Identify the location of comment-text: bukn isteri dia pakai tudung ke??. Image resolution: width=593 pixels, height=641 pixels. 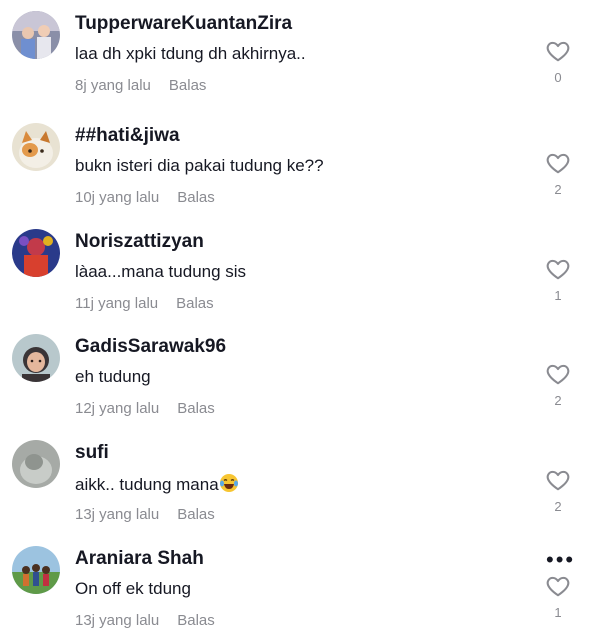
(199, 165).